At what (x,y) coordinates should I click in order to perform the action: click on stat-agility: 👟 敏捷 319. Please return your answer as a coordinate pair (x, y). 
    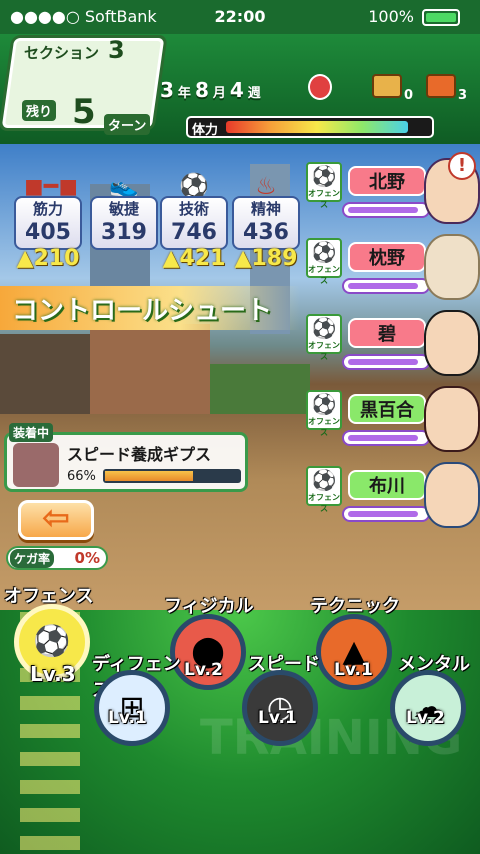
    Looking at the image, I should click on (124, 223).